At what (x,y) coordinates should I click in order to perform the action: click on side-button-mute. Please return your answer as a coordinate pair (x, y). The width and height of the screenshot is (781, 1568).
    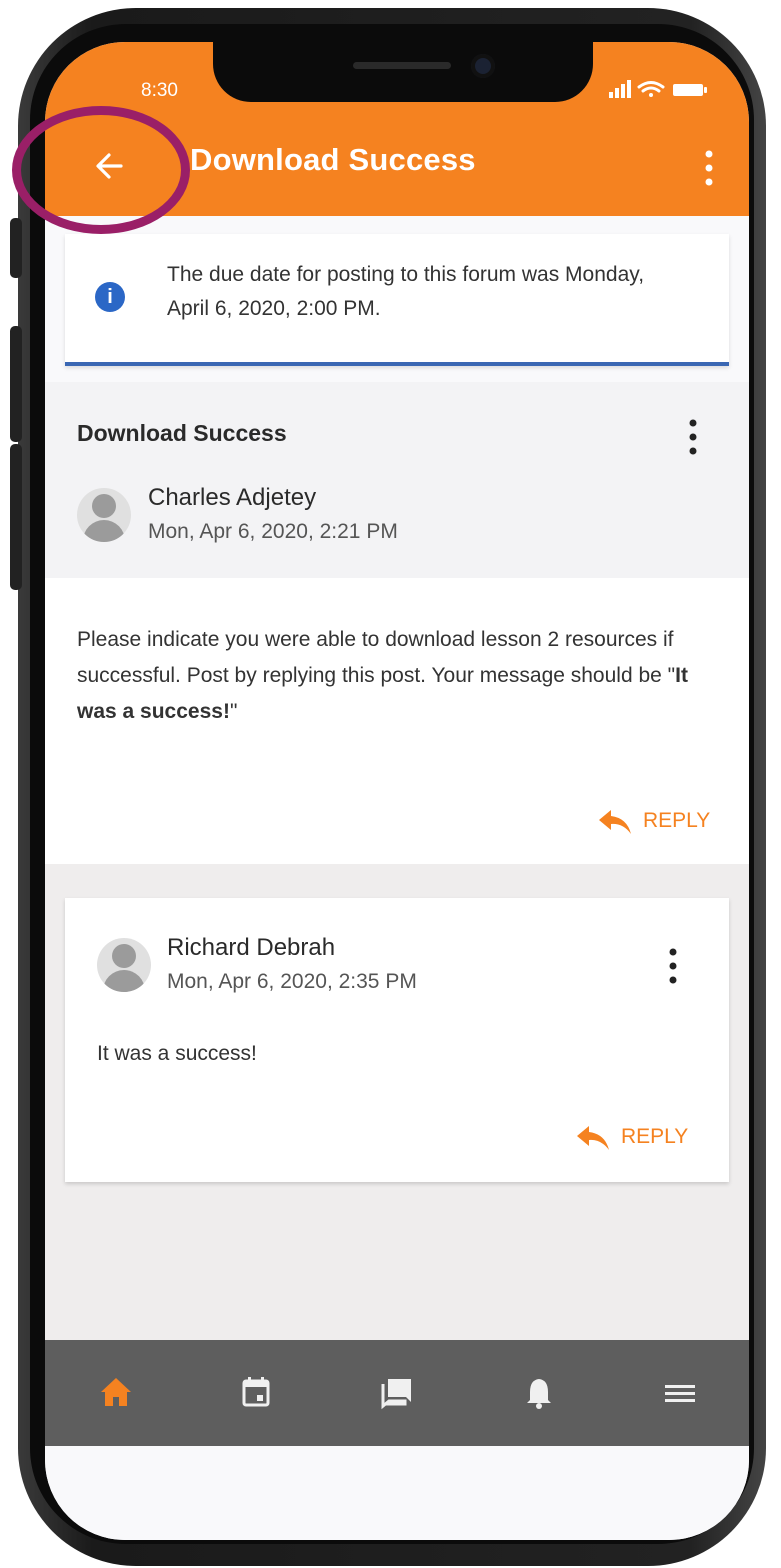
    Looking at the image, I should click on (16, 248).